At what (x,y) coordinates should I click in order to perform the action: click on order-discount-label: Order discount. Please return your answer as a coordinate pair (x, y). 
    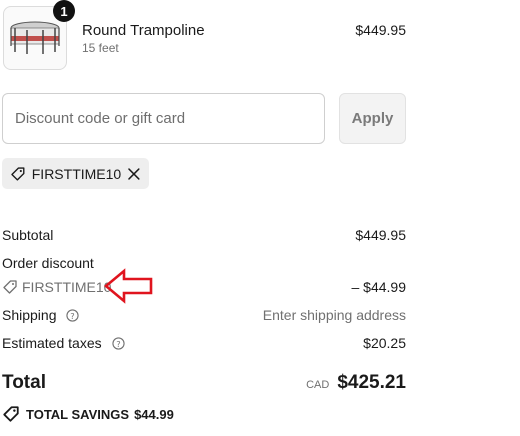
    Looking at the image, I should click on (48, 263).